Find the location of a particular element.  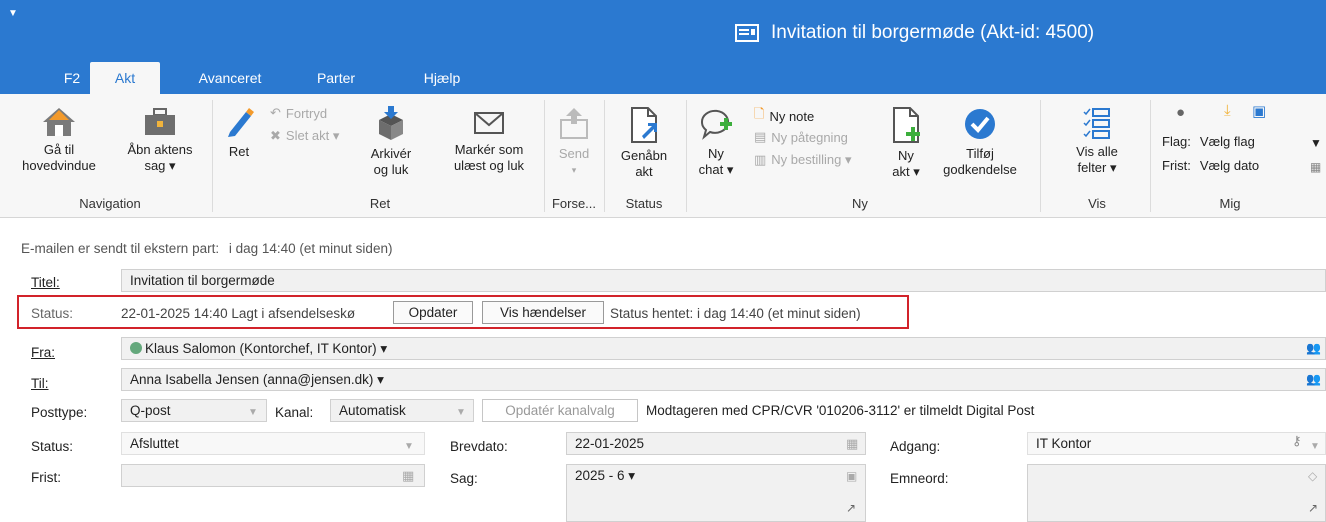

act-status-label: Status: is located at coordinates (52, 446).